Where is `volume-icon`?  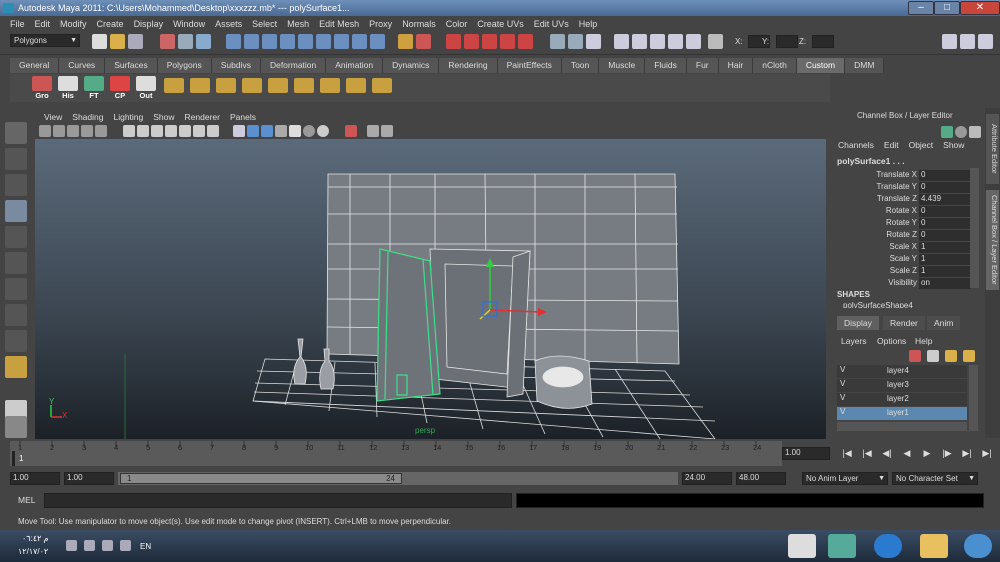
volume-icon is located at coordinates (107, 545).